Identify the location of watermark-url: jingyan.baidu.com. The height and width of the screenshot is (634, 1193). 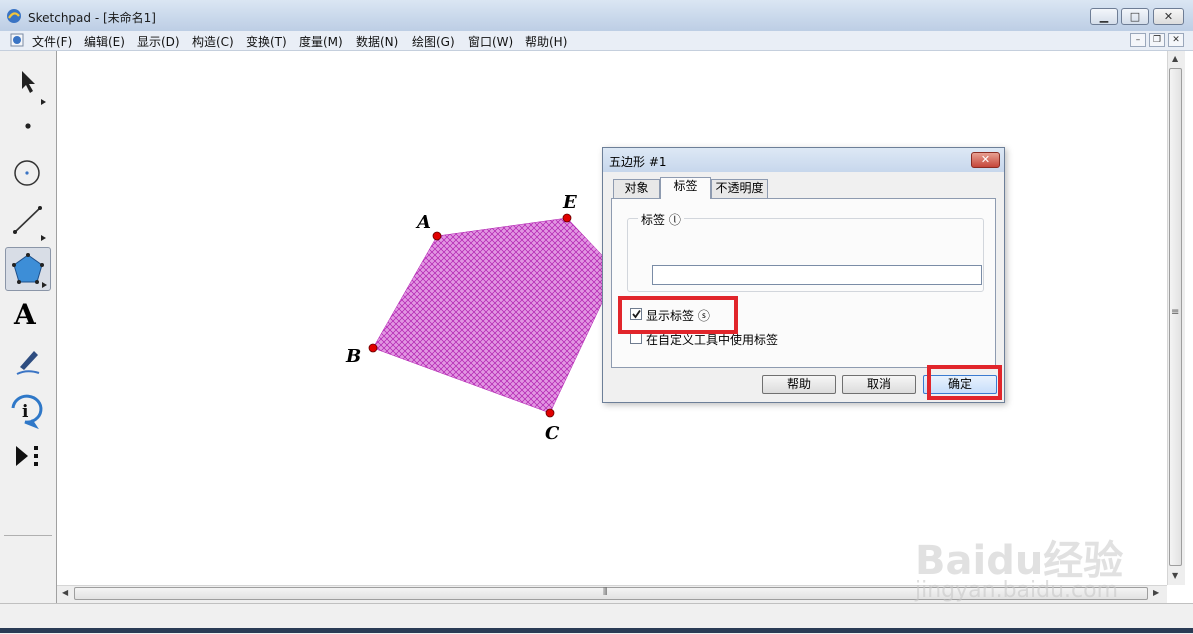
(1017, 590).